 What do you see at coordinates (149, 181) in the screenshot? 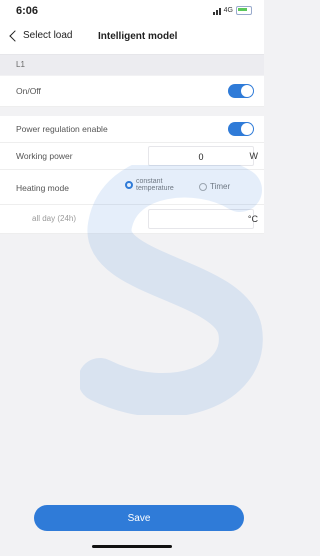
I see `constant-line1: constant` at bounding box center [149, 181].